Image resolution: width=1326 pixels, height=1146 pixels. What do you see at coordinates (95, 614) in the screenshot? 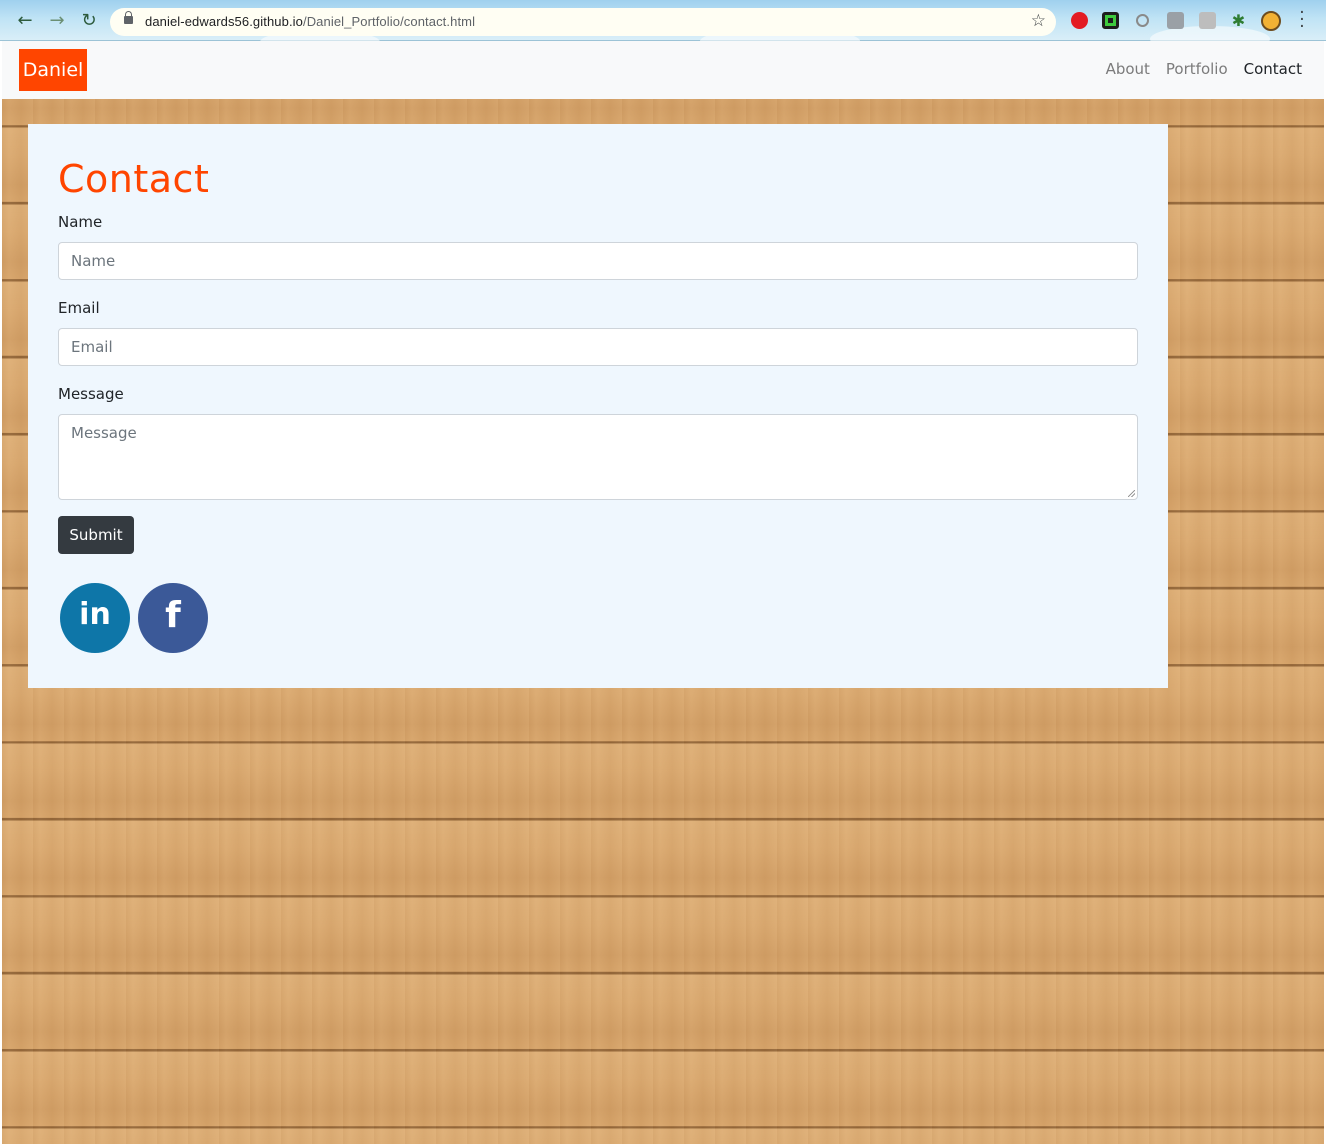
I see `linkedin-icon: in` at bounding box center [95, 614].